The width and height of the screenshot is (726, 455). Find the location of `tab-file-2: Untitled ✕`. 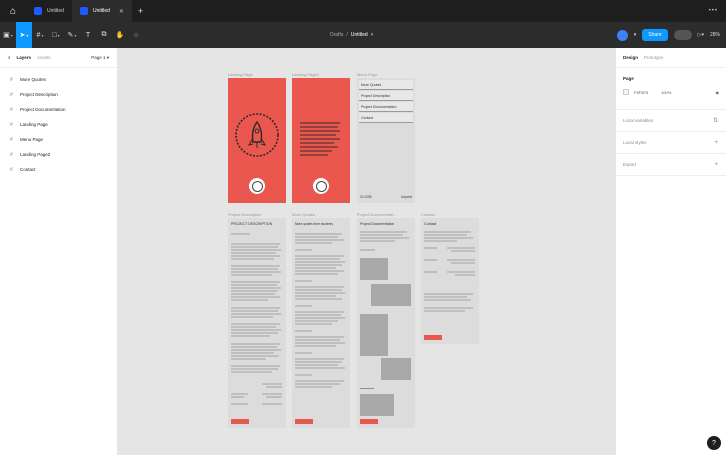

tab-file-2: Untitled ✕ is located at coordinates (101, 11).